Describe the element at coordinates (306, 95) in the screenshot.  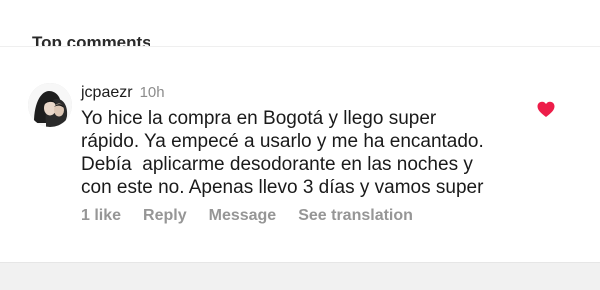
I see `comment-meta: jcpaezr 10h` at that location.